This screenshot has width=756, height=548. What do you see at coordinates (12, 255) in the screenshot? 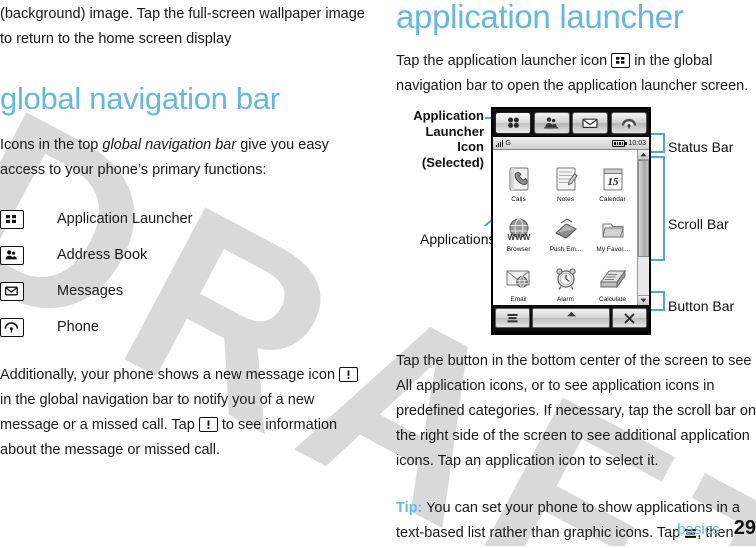
I see `address-book-icon` at bounding box center [12, 255].